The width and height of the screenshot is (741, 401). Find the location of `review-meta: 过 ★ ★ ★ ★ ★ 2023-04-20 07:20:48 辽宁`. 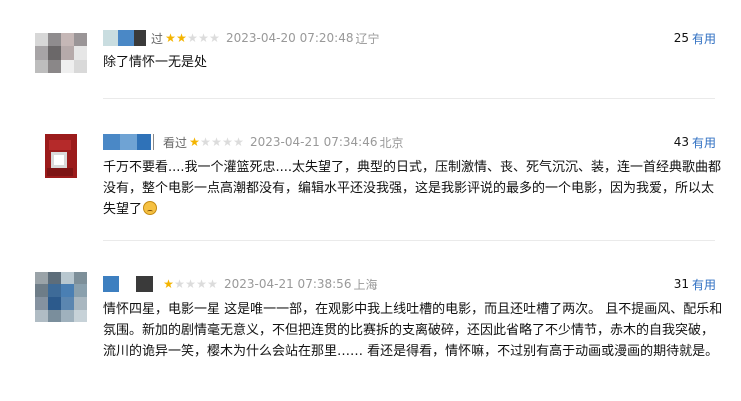

review-meta: 过 ★ ★ ★ ★ ★ 2023-04-20 07:20:48 辽宁 is located at coordinates (242, 38).